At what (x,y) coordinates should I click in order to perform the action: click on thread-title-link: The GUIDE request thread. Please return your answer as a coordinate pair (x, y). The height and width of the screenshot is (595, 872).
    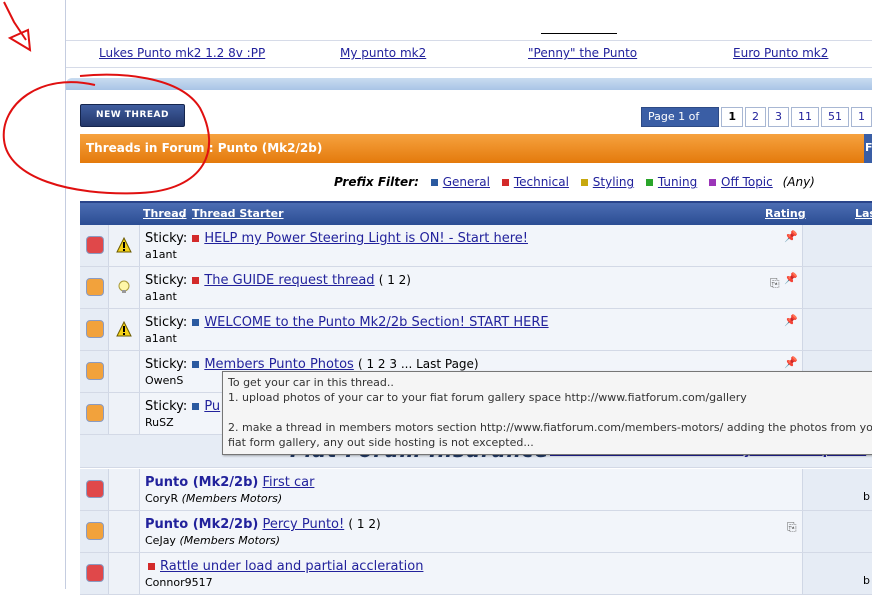
    Looking at the image, I should click on (289, 280).